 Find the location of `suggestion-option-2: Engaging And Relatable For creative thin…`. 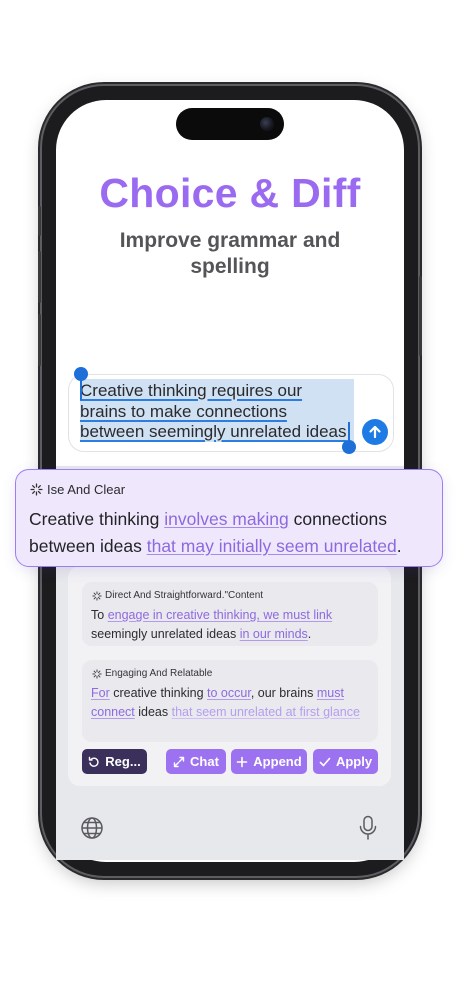

suggestion-option-2: Engaging And Relatable For creative thin… is located at coordinates (230, 701).